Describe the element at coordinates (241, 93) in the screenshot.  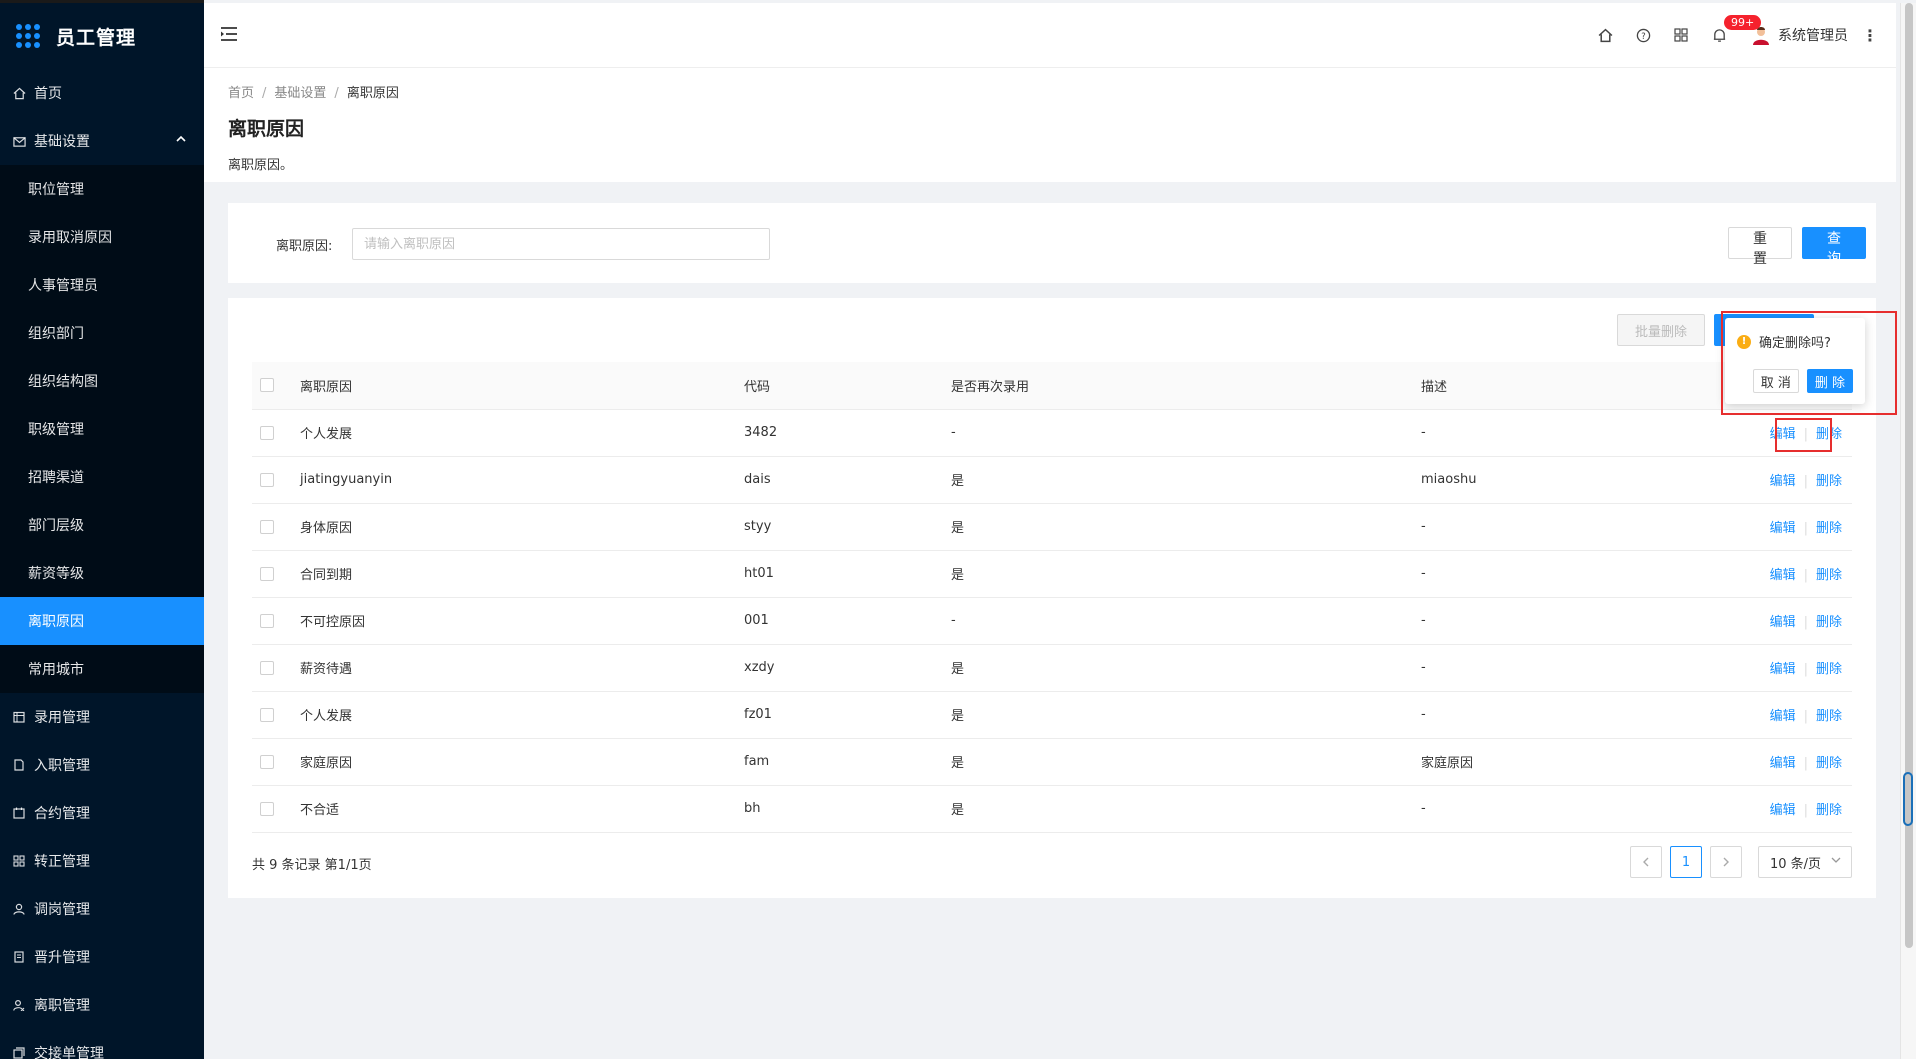
I see `breadcrumb-home: 首页` at that location.